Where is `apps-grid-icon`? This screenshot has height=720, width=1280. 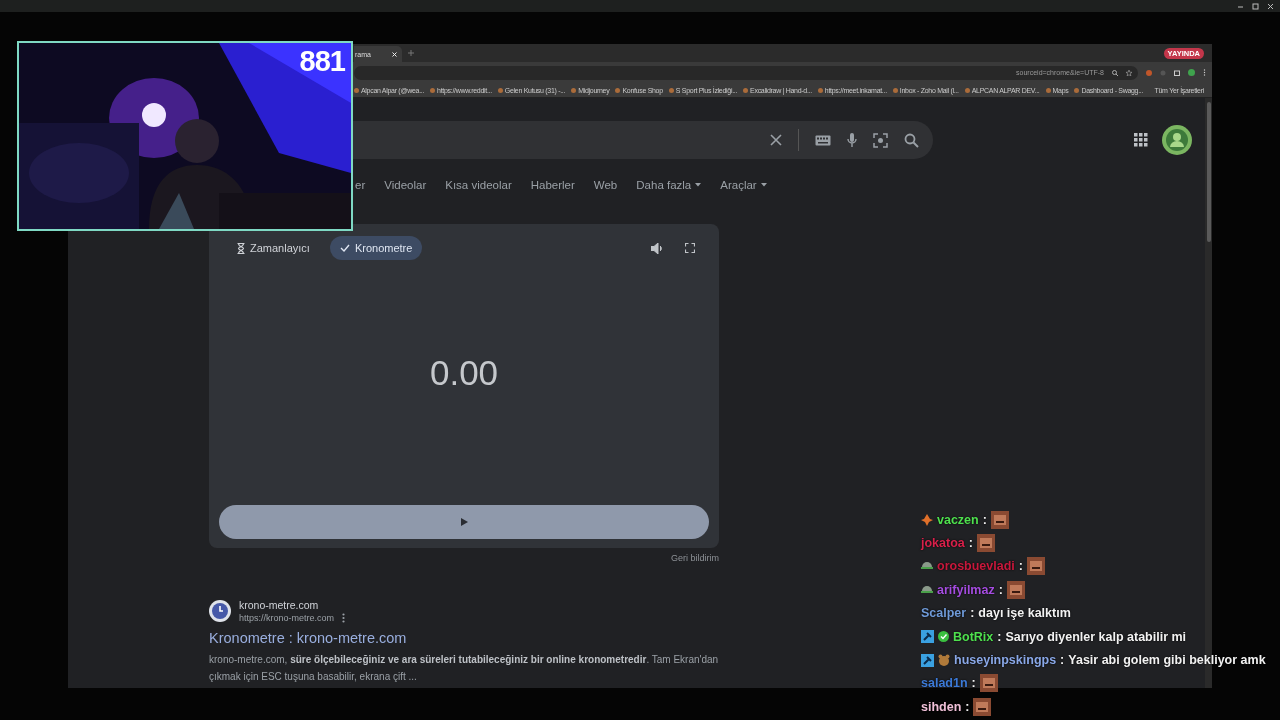
apps-grid-icon is located at coordinates (1141, 140).